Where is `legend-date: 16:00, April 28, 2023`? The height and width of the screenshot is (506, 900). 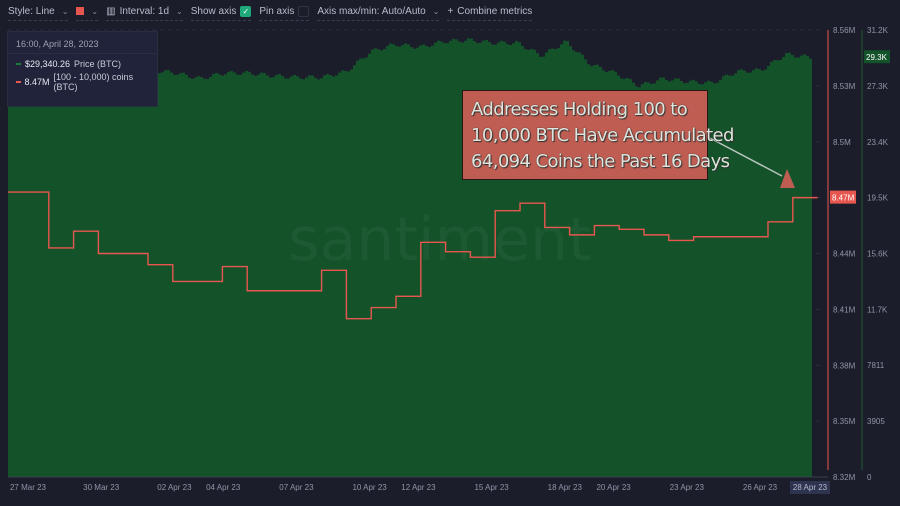 legend-date: 16:00, April 28, 2023 is located at coordinates (82, 43).